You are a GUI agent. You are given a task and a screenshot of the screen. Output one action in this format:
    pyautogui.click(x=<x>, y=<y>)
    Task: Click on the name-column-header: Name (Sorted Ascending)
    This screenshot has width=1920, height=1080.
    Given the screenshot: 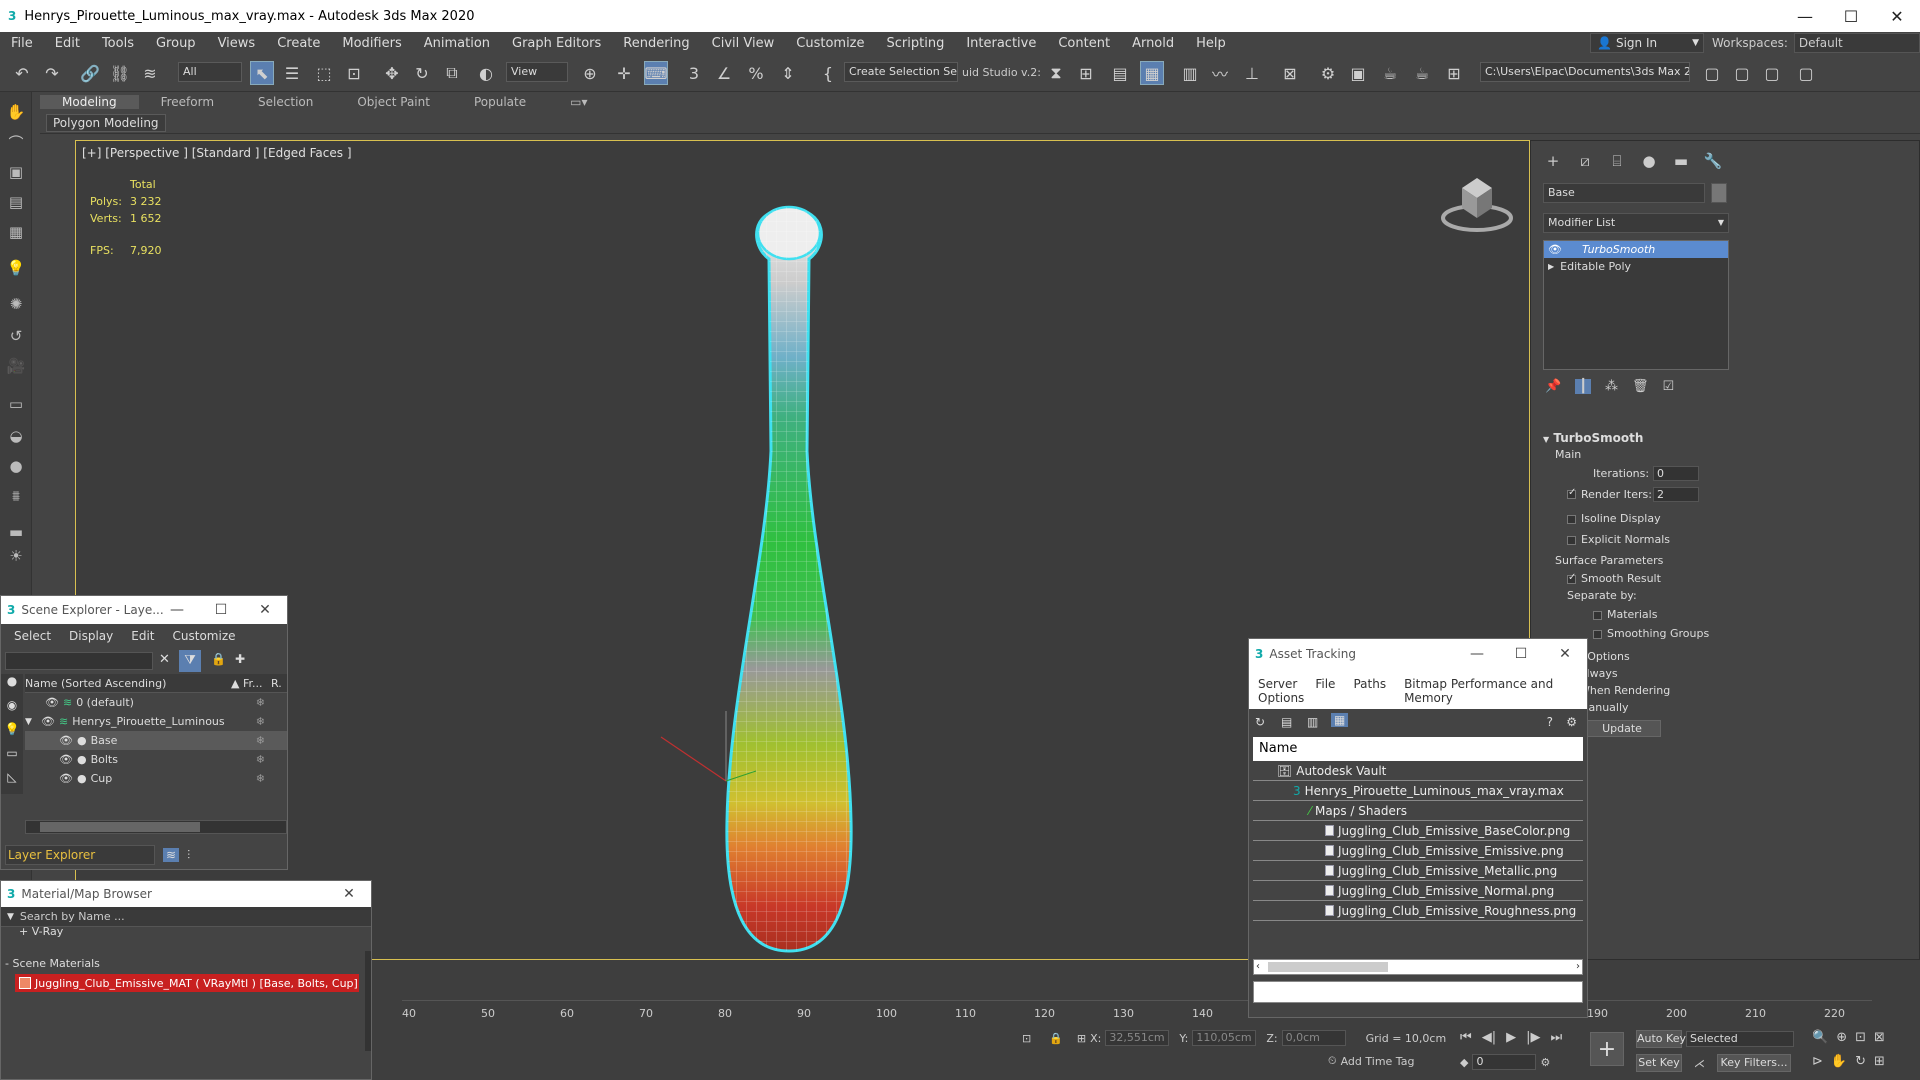 What is the action you would take?
    pyautogui.click(x=128, y=683)
    